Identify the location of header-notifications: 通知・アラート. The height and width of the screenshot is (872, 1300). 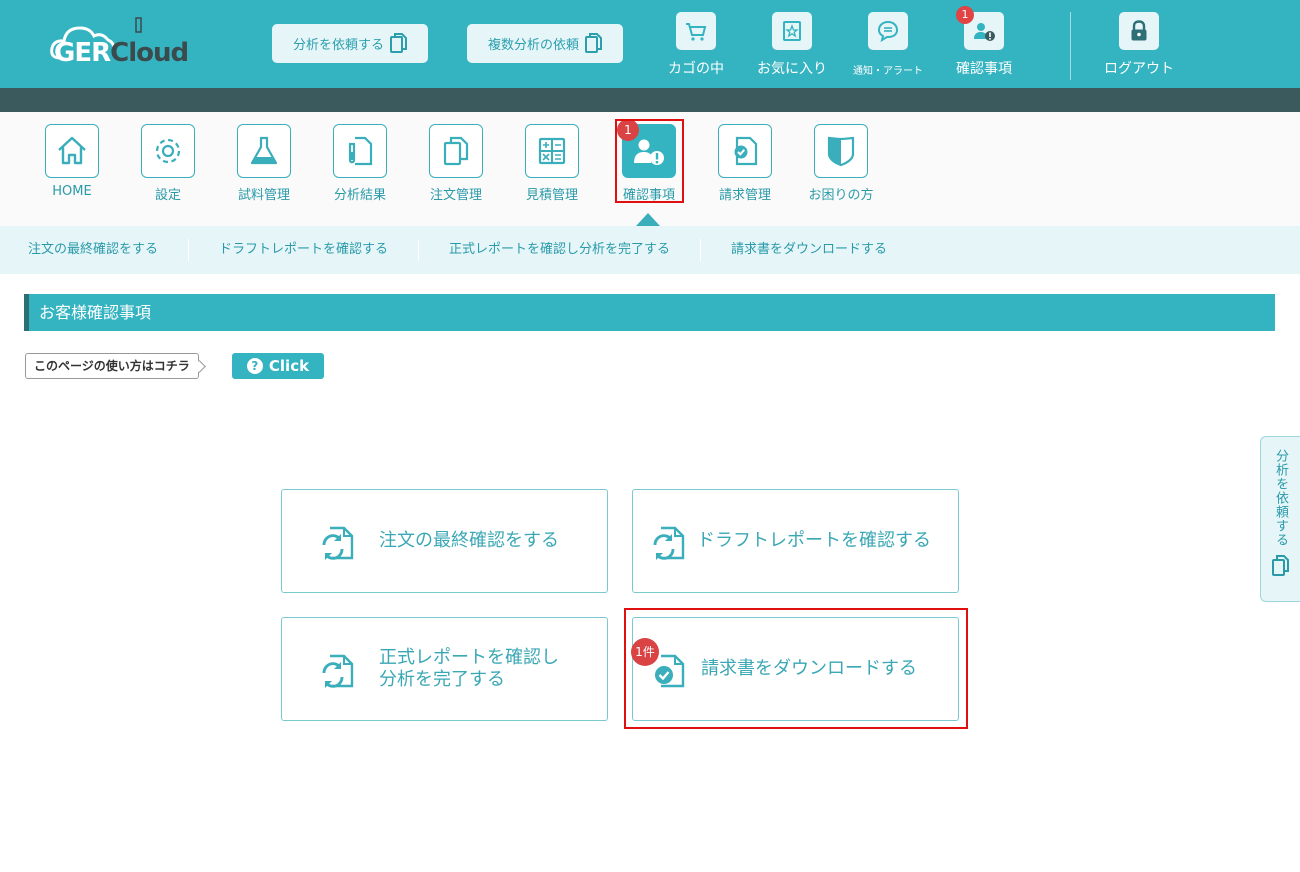
(888, 44).